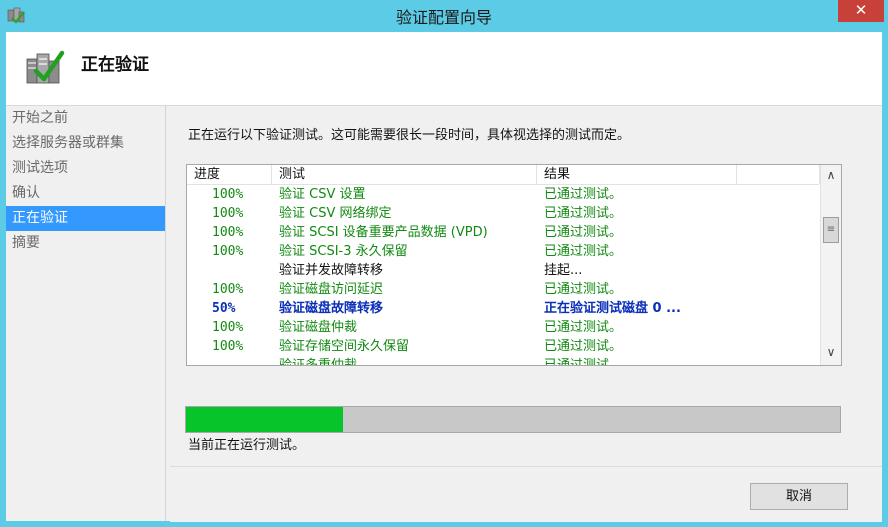 This screenshot has height=527, width=888. What do you see at coordinates (503, 213) in the screenshot?
I see `table-row: 100% 验证 CSV 网络绑定 已通过测试。` at bounding box center [503, 213].